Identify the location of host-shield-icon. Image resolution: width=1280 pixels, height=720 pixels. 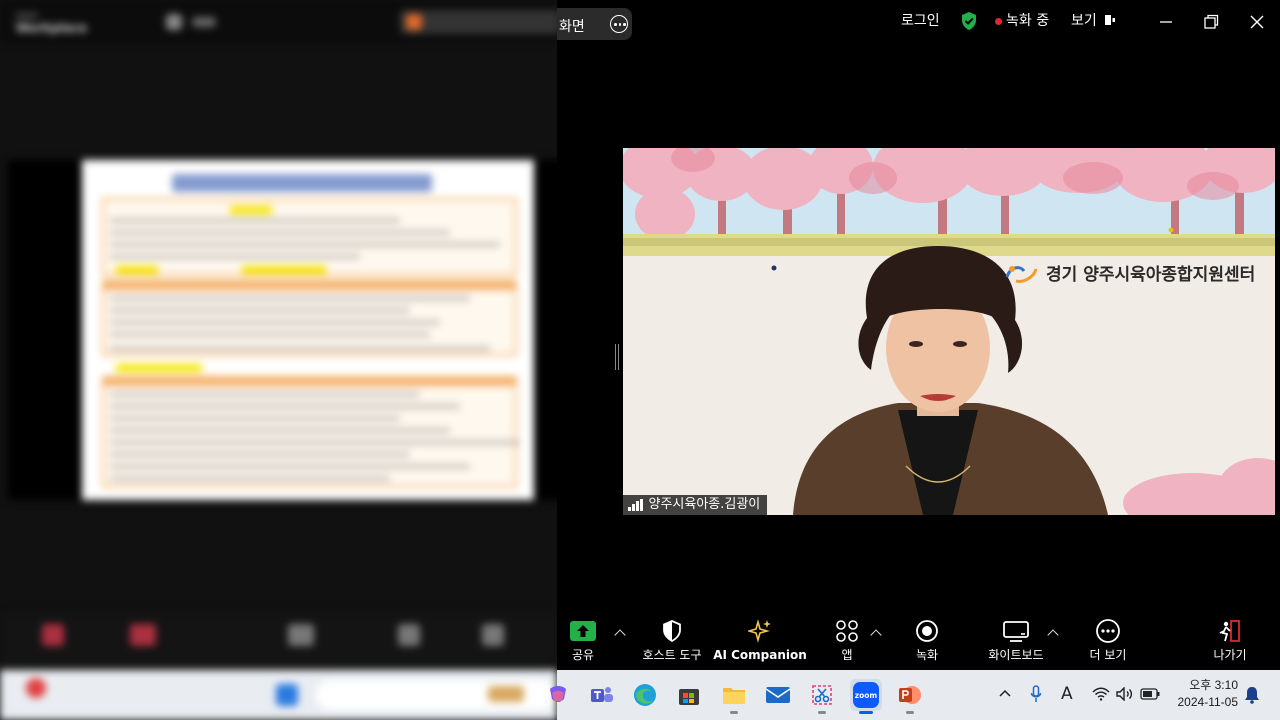
(672, 631).